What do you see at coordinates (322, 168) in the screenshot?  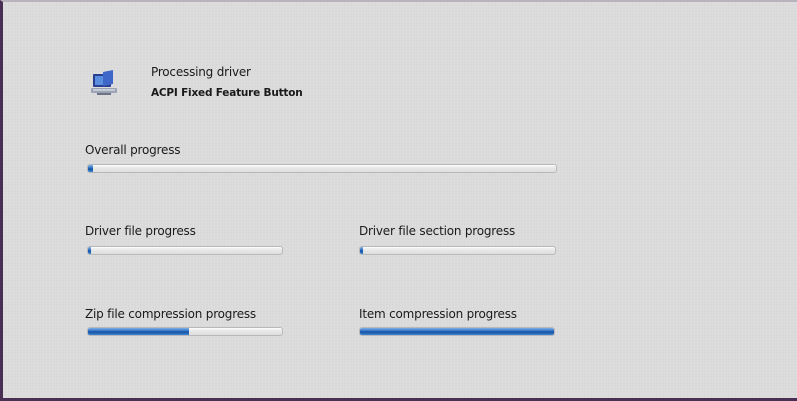 I see `overall-progress-bar` at bounding box center [322, 168].